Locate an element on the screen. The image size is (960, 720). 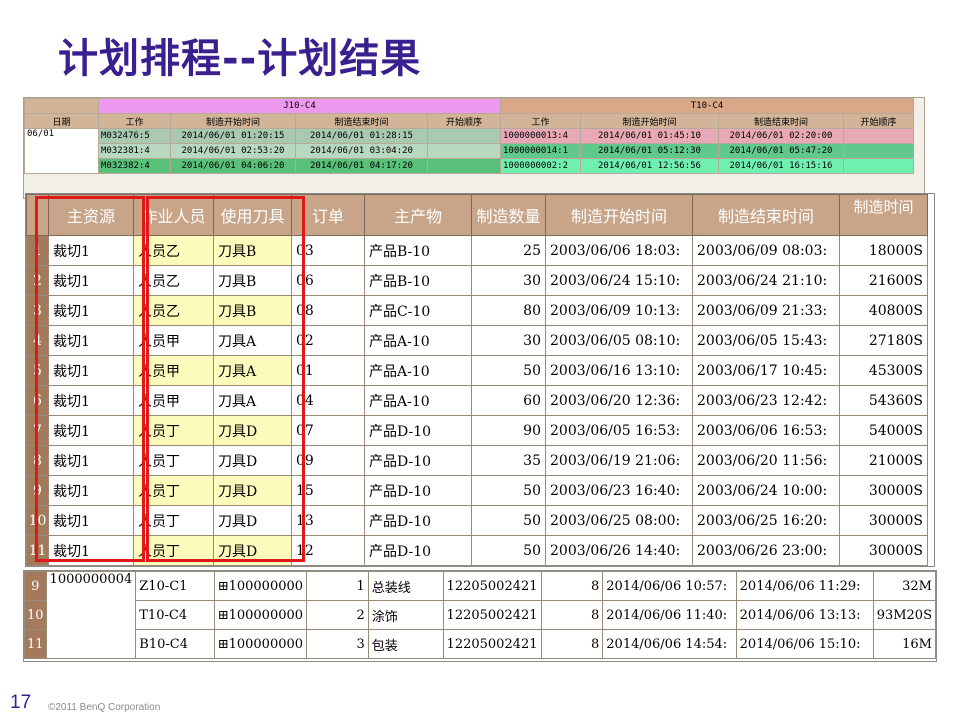
row-number-cell: 3 is located at coordinates (37, 310).